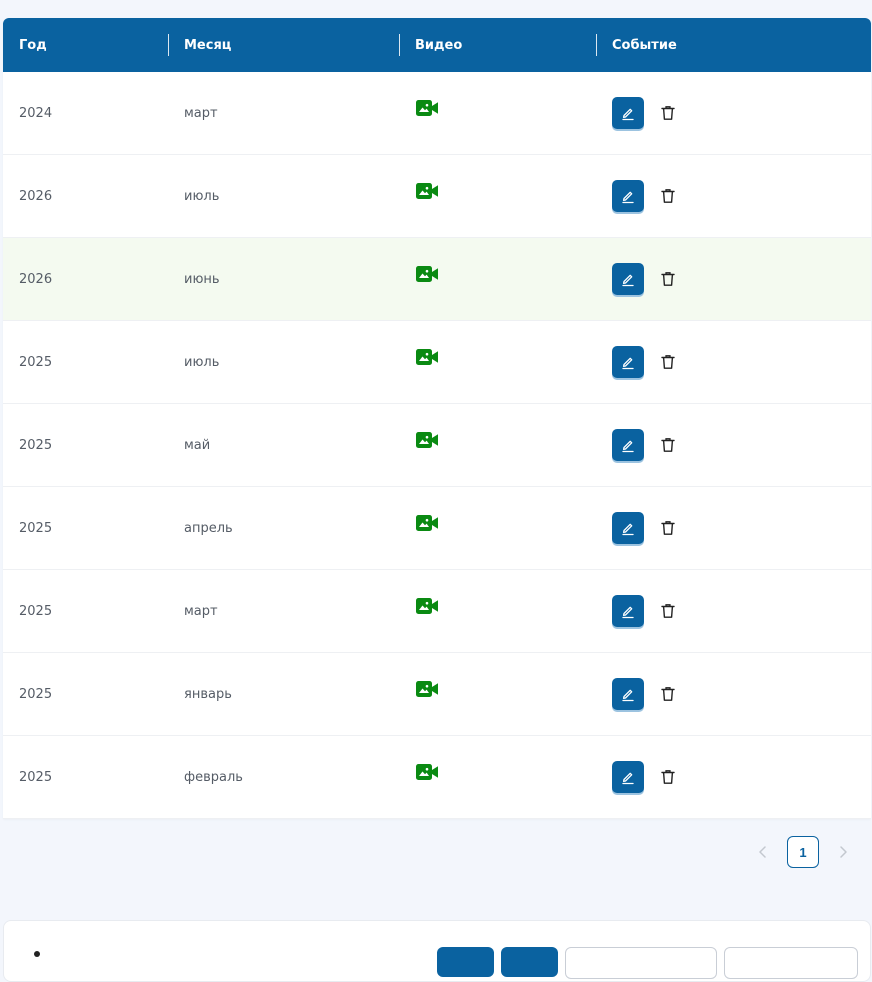 The height and width of the screenshot is (982, 872). Describe the element at coordinates (733, 45) in the screenshot. I see `column-header-event: Событие` at that location.